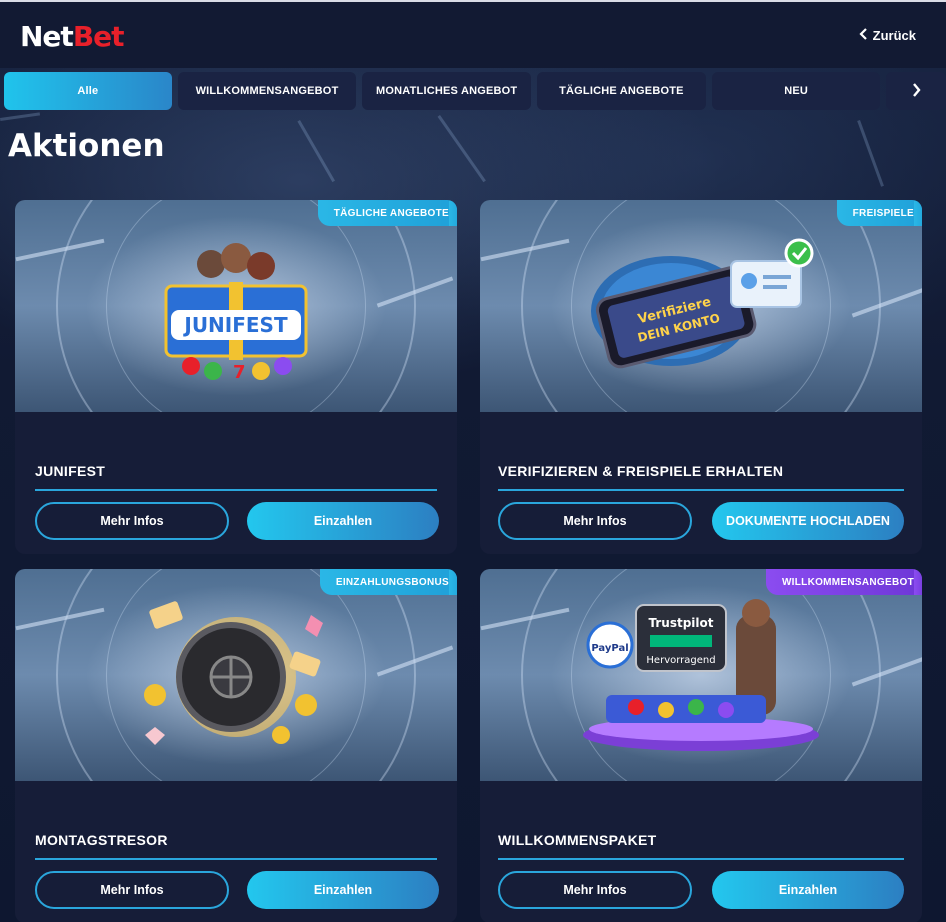  What do you see at coordinates (88, 91) in the screenshot?
I see `tab-alle: Alle` at bounding box center [88, 91].